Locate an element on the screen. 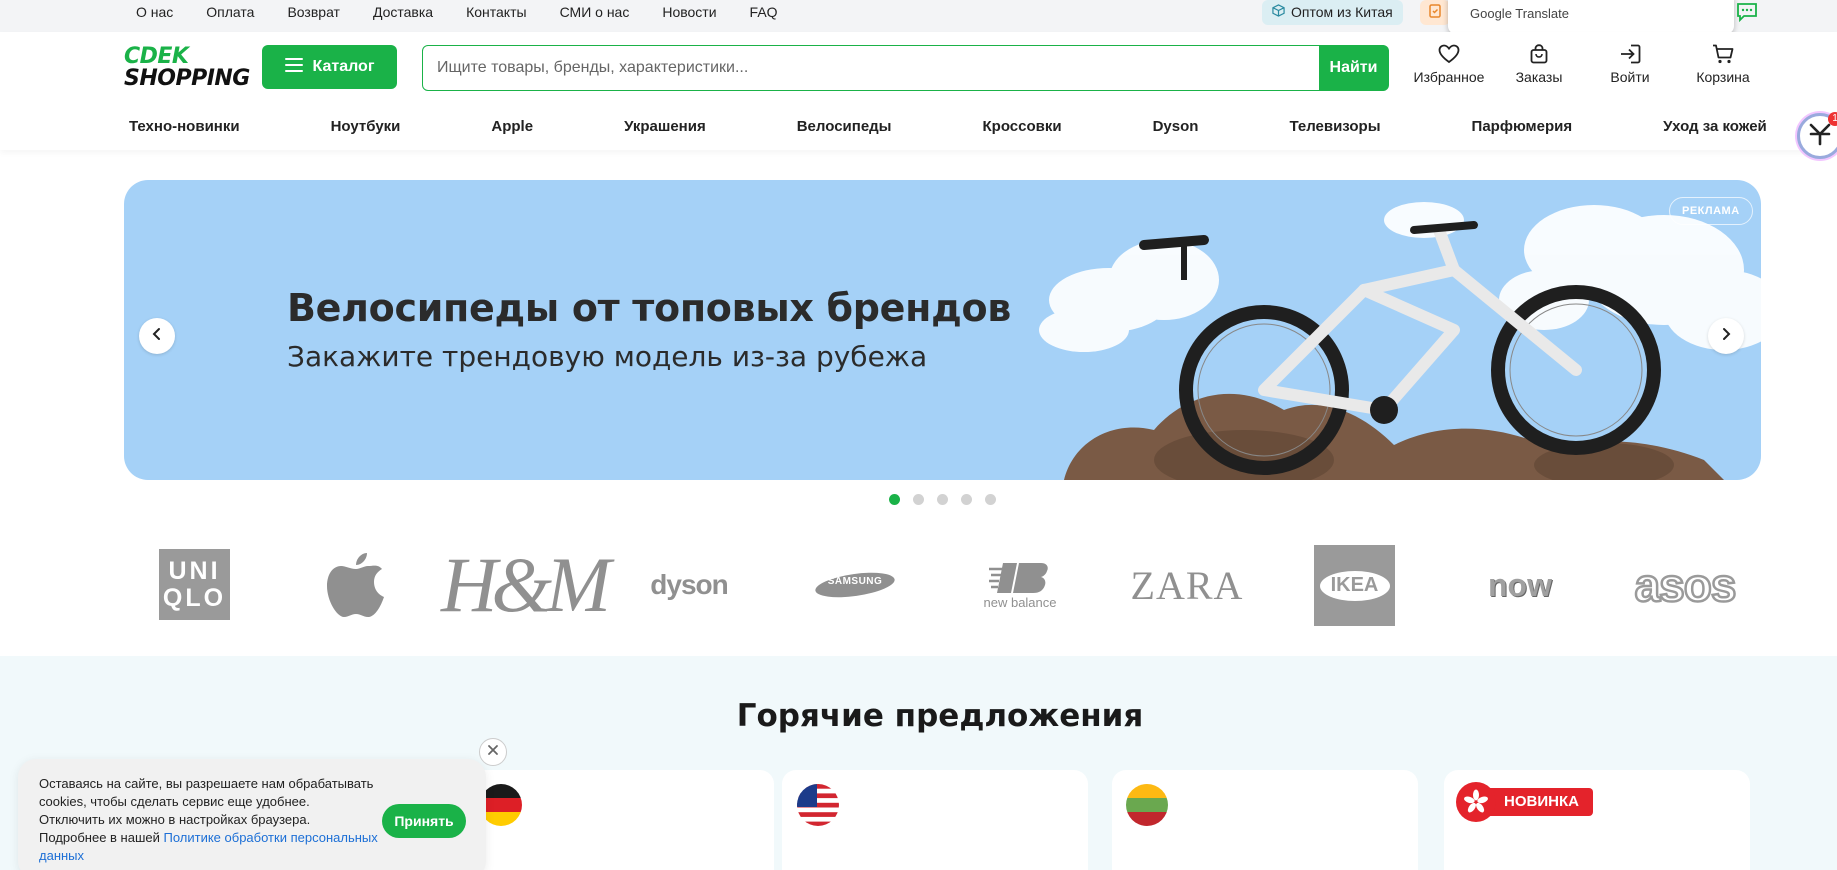 The image size is (1837, 870). uniqlo-line-1: UNI is located at coordinates (194, 570).